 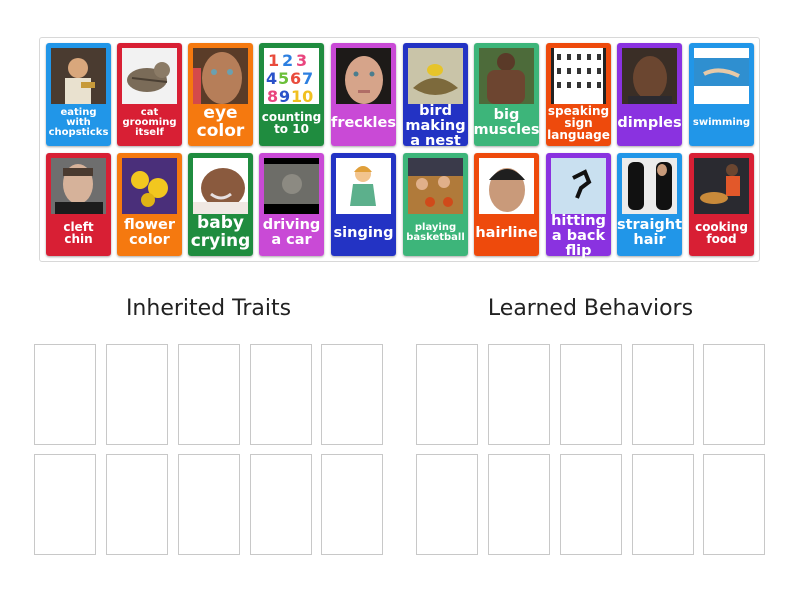 What do you see at coordinates (149, 76) in the screenshot?
I see `cat-photo` at bounding box center [149, 76].